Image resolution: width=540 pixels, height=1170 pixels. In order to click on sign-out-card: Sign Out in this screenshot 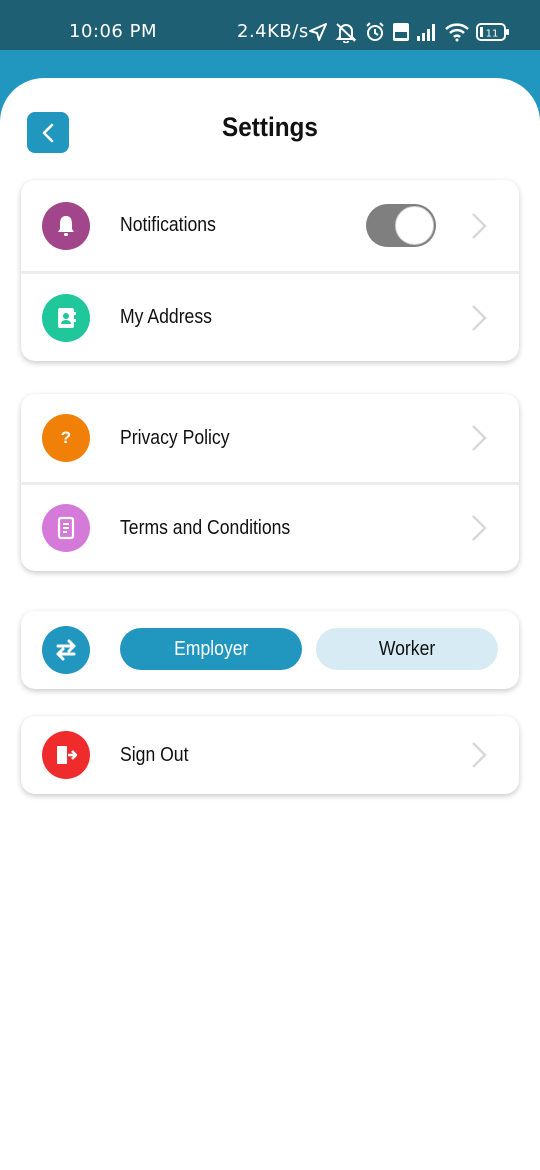, I will do `click(270, 755)`.